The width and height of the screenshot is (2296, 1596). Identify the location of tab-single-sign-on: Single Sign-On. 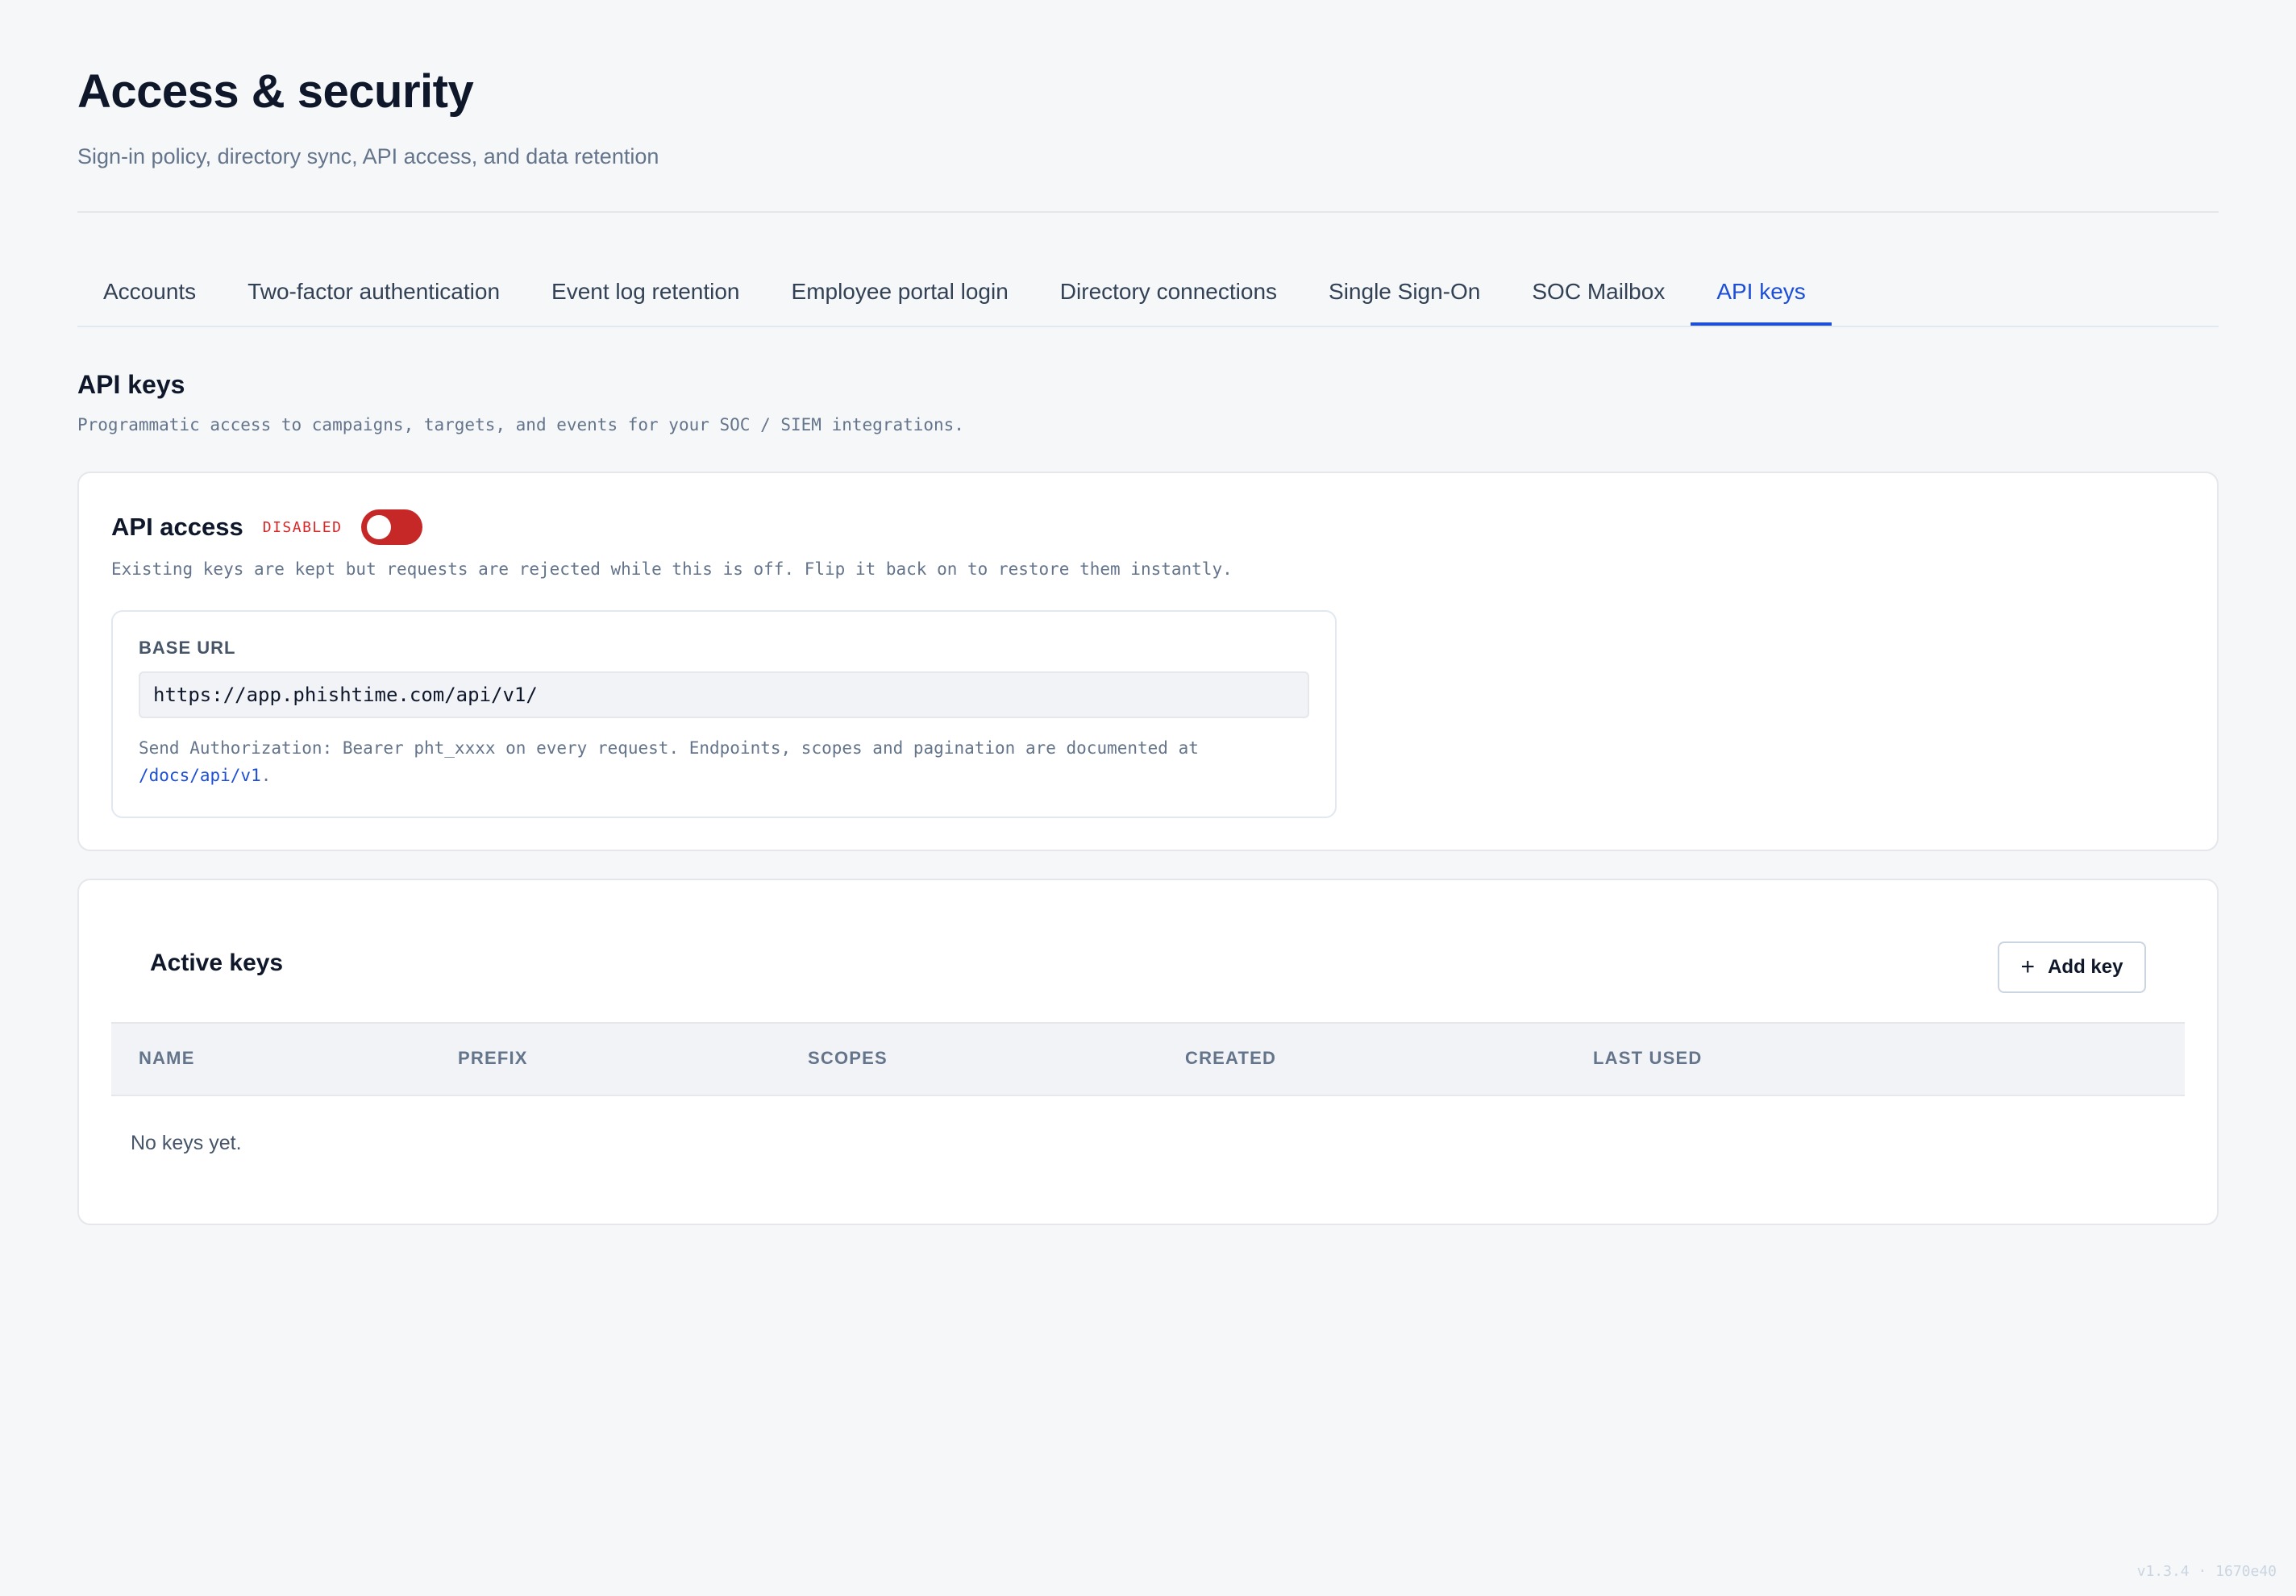
(1404, 296).